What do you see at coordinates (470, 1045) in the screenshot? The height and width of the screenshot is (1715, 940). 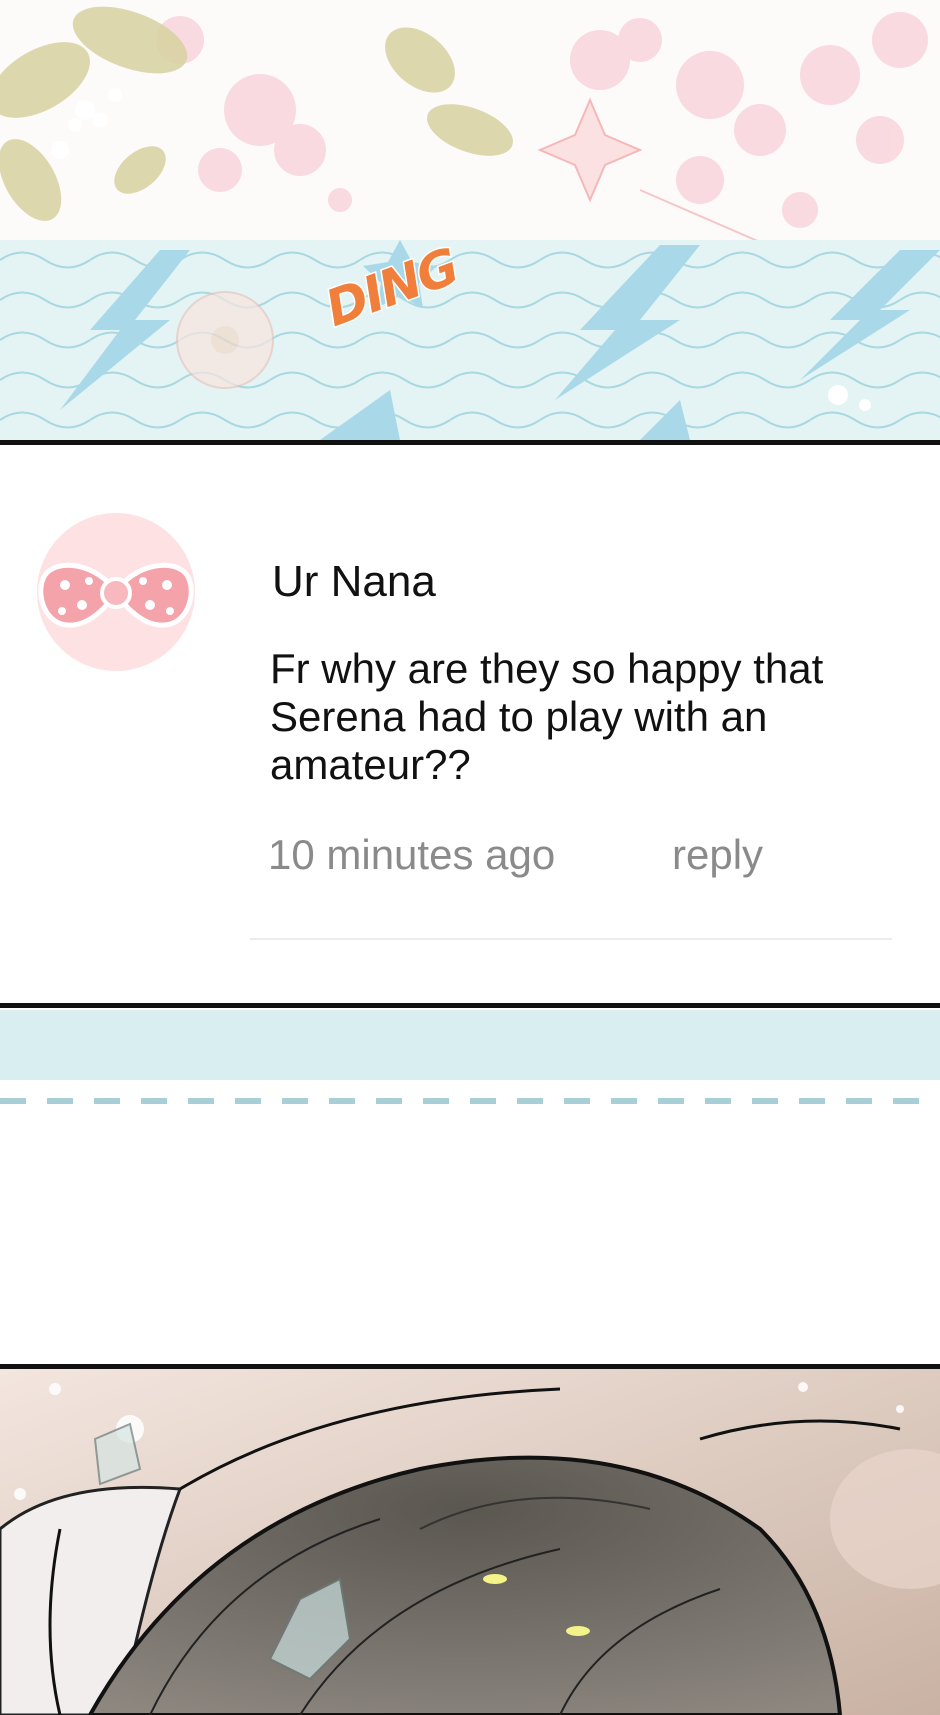 I see `light-blue-band` at bounding box center [470, 1045].